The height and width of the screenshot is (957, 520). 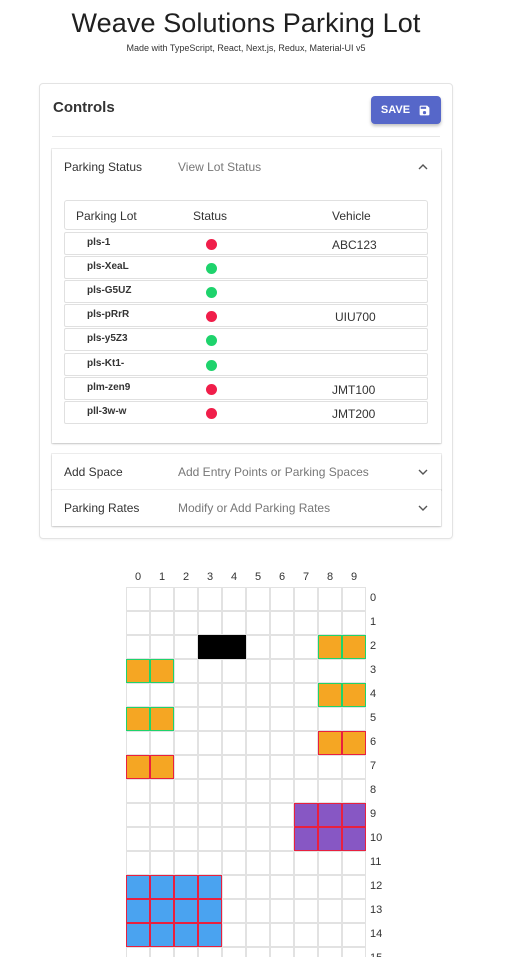 I want to click on parking-status-accordion-header: Parking Status View Lot Status, so click(x=246, y=167).